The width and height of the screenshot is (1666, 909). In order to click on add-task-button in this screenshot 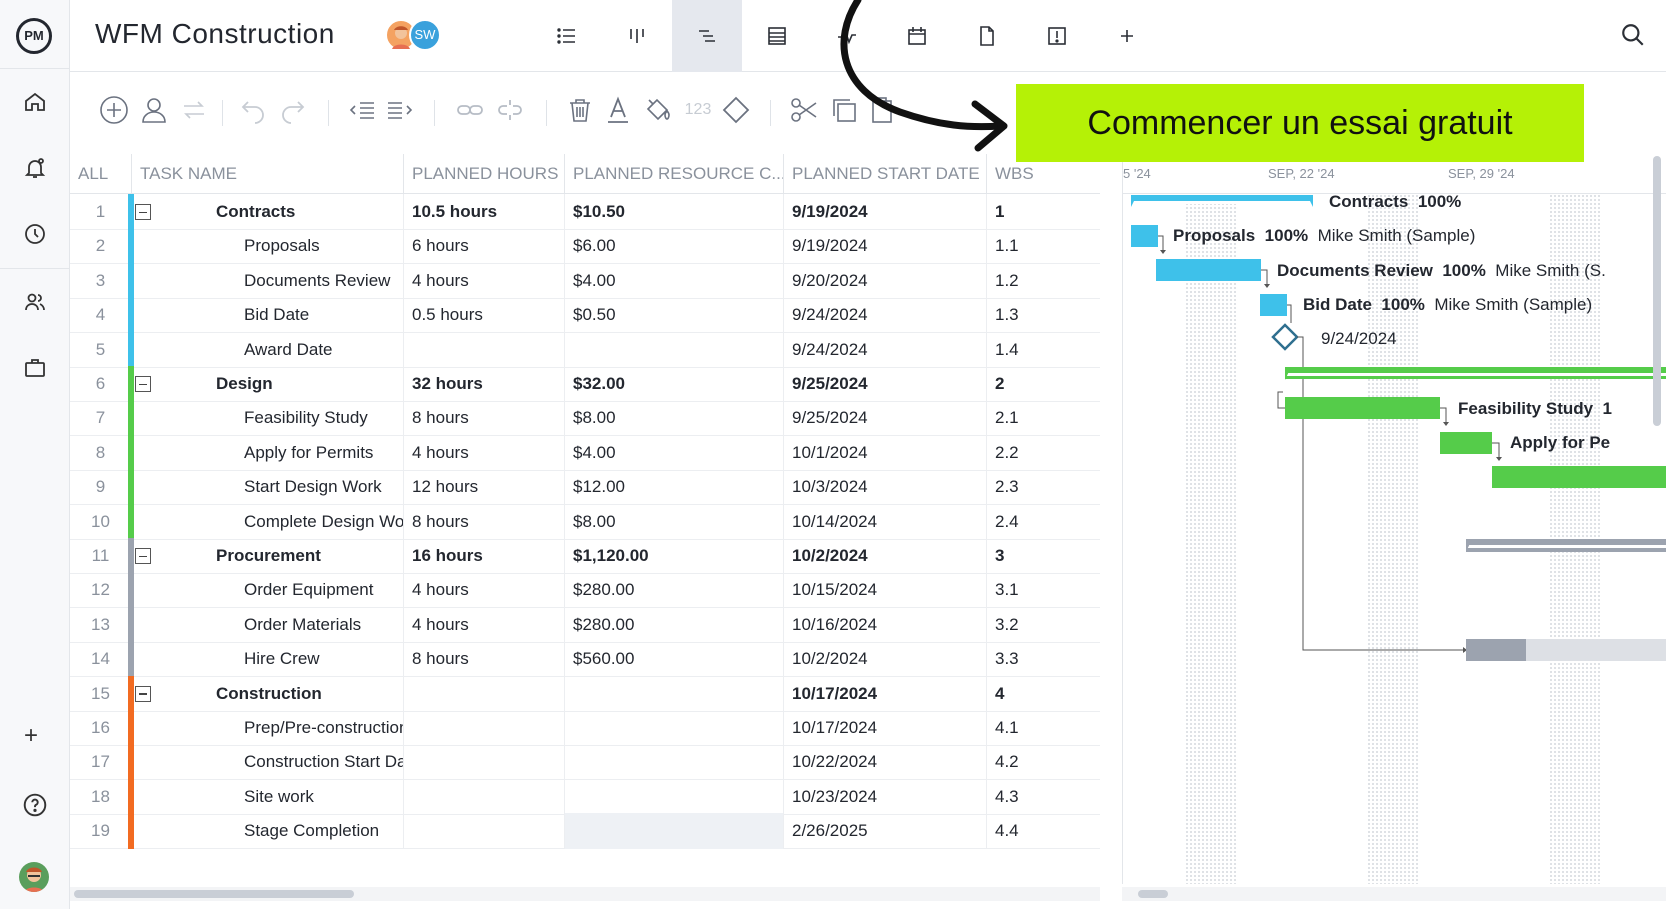, I will do `click(114, 110)`.